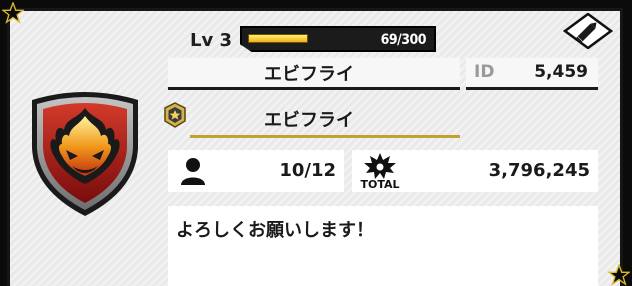 Image resolution: width=632 pixels, height=286 pixels. Describe the element at coordinates (382, 171) in the screenshot. I see `total-burst-icon: TOTAL` at that location.